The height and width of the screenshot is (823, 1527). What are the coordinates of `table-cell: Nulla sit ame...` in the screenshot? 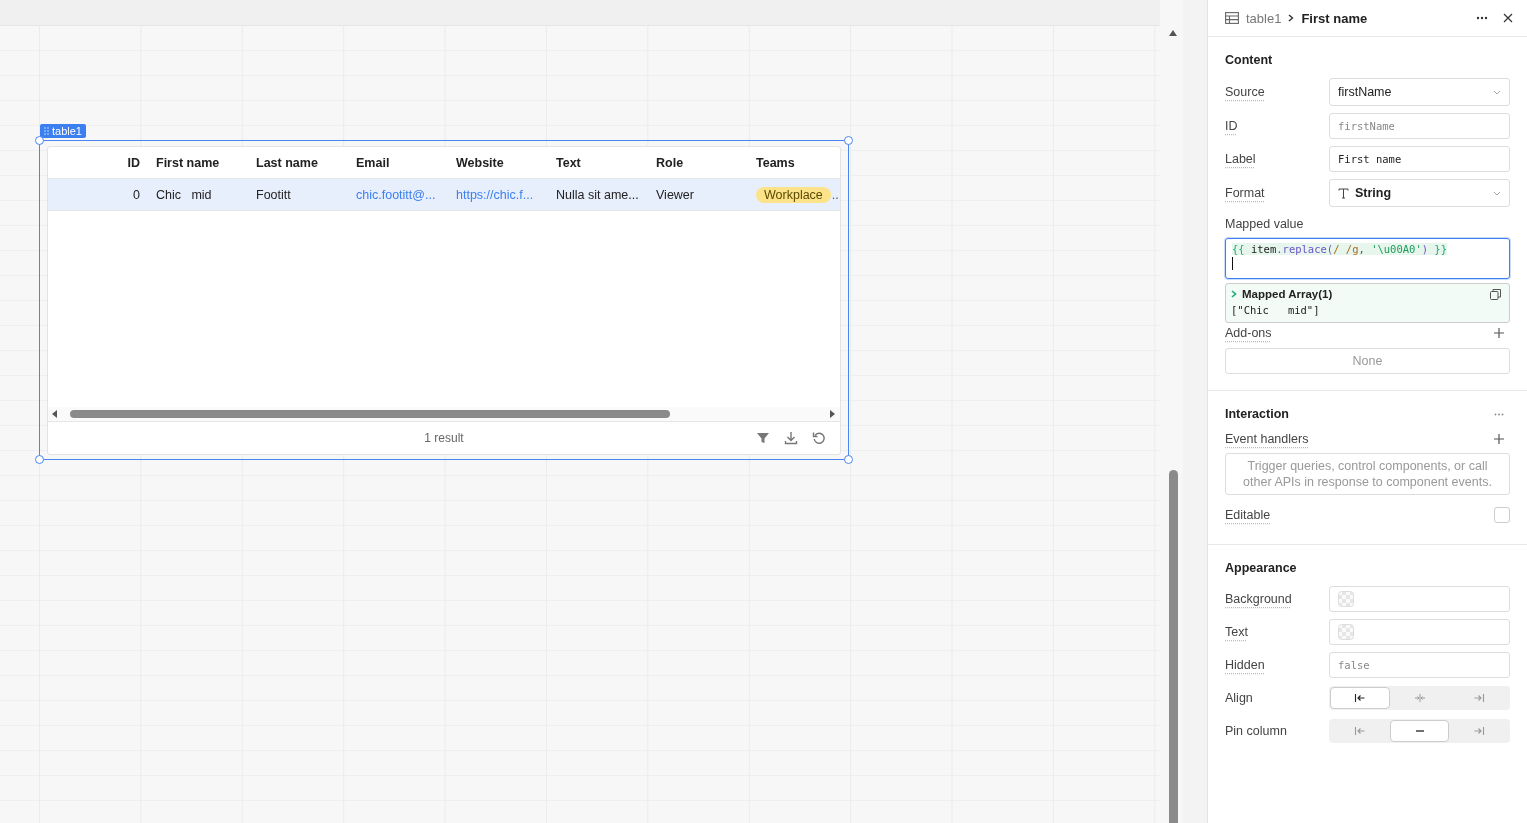 It's located at (597, 194).